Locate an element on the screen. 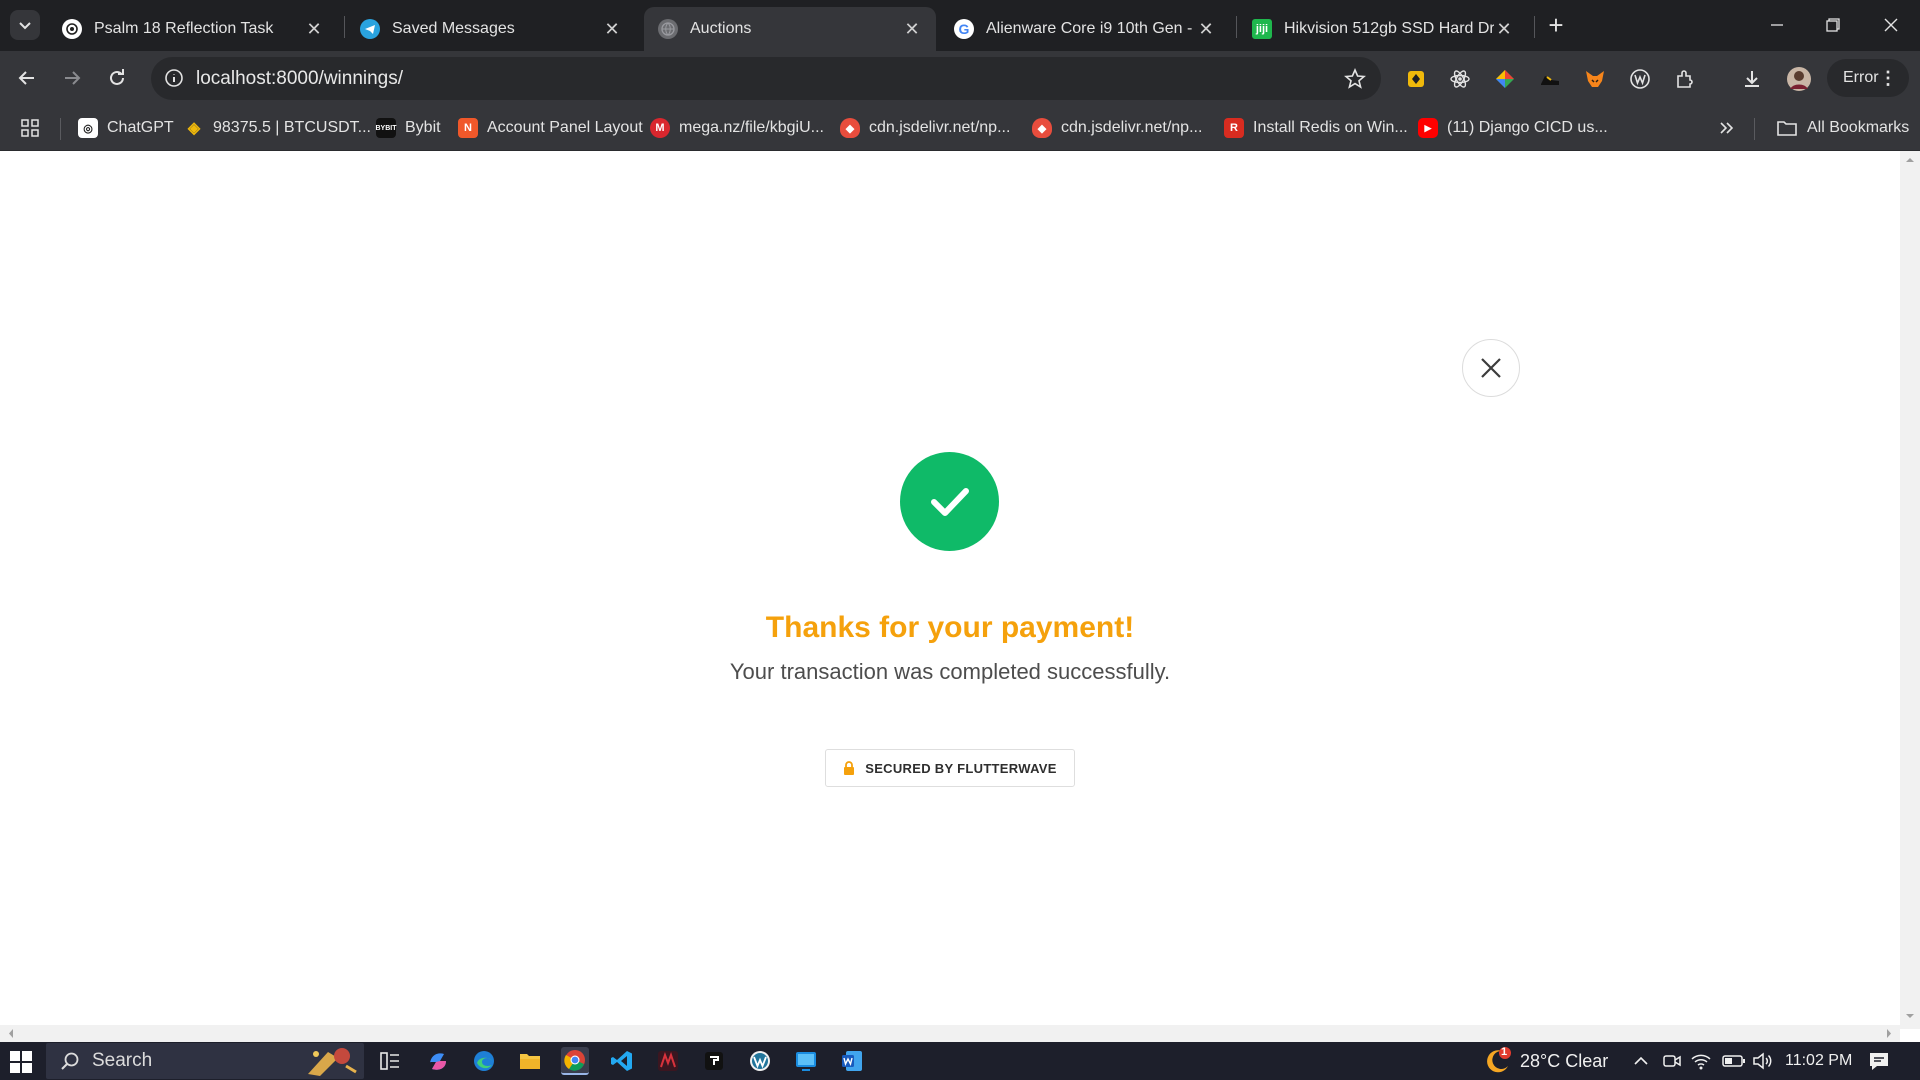 The height and width of the screenshot is (1080, 1920). tab-title: Hikvision 512gb SSD Hard Drive is located at coordinates (1389, 28).